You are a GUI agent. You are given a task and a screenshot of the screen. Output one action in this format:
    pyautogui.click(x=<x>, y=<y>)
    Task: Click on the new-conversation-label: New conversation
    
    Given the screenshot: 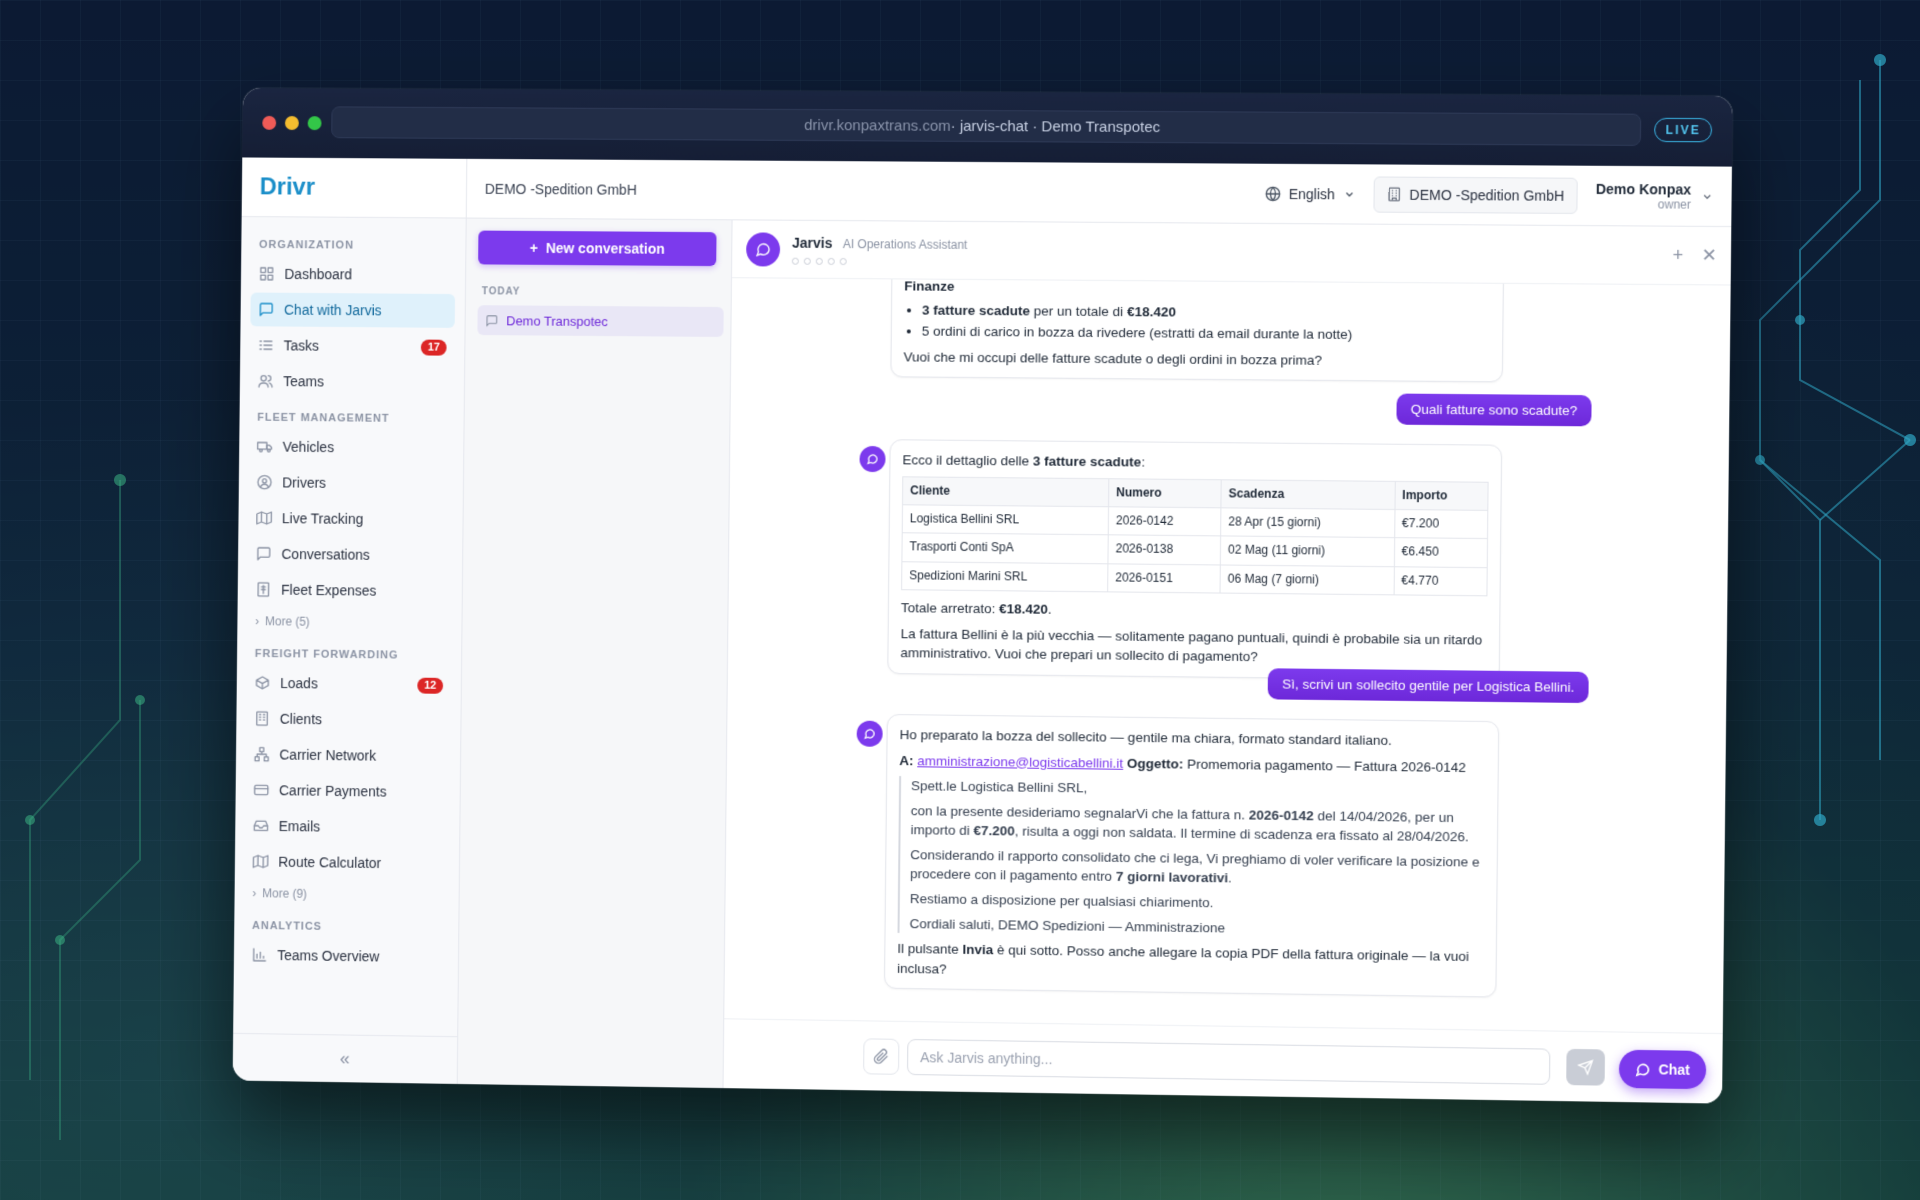 What is the action you would take?
    pyautogui.click(x=605, y=248)
    